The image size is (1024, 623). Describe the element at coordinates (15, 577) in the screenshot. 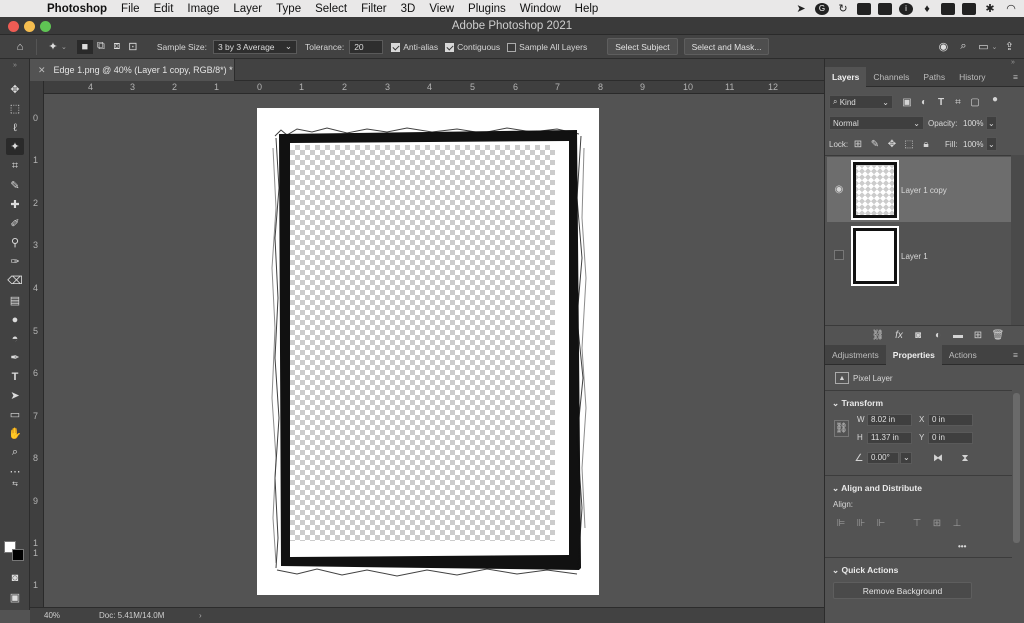

I see `quick-mask-icon: ◙` at that location.